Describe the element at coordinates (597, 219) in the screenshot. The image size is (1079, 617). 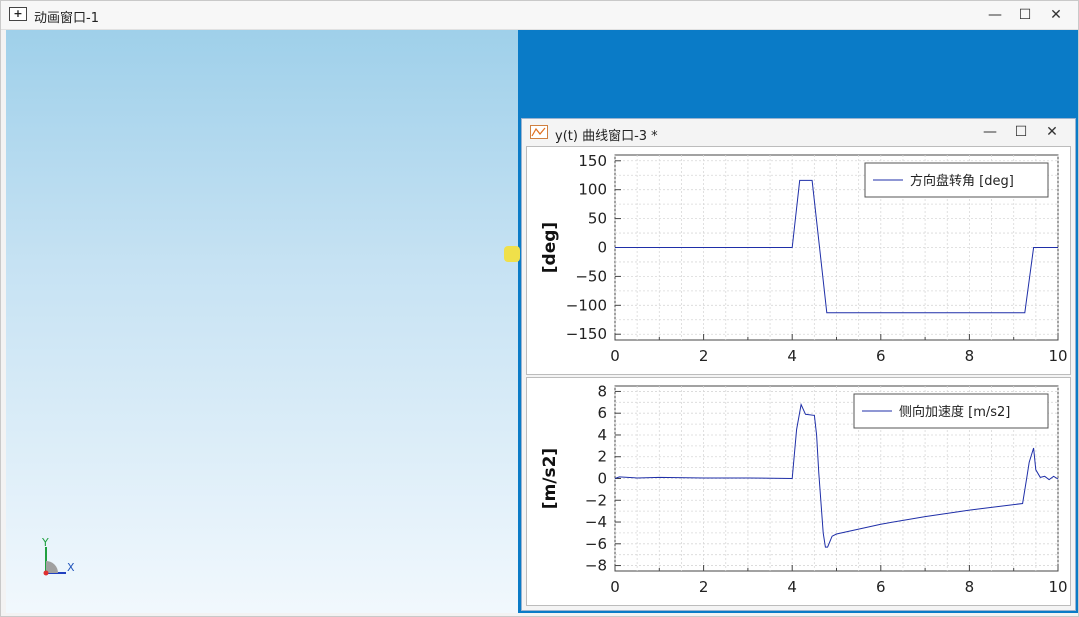
I see `y-tick-label: 50` at that location.